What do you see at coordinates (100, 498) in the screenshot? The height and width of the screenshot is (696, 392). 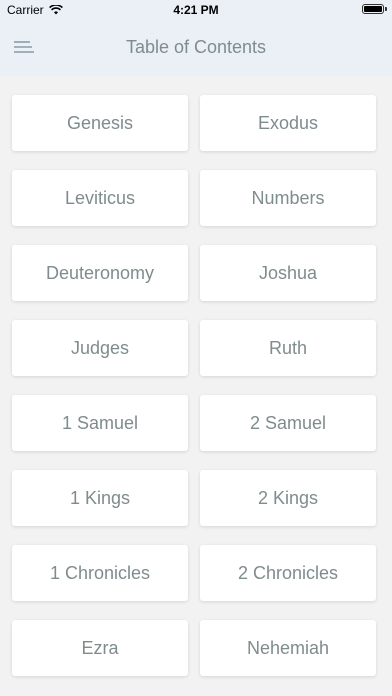 I see `book-button-1-kings: 1 Kings` at bounding box center [100, 498].